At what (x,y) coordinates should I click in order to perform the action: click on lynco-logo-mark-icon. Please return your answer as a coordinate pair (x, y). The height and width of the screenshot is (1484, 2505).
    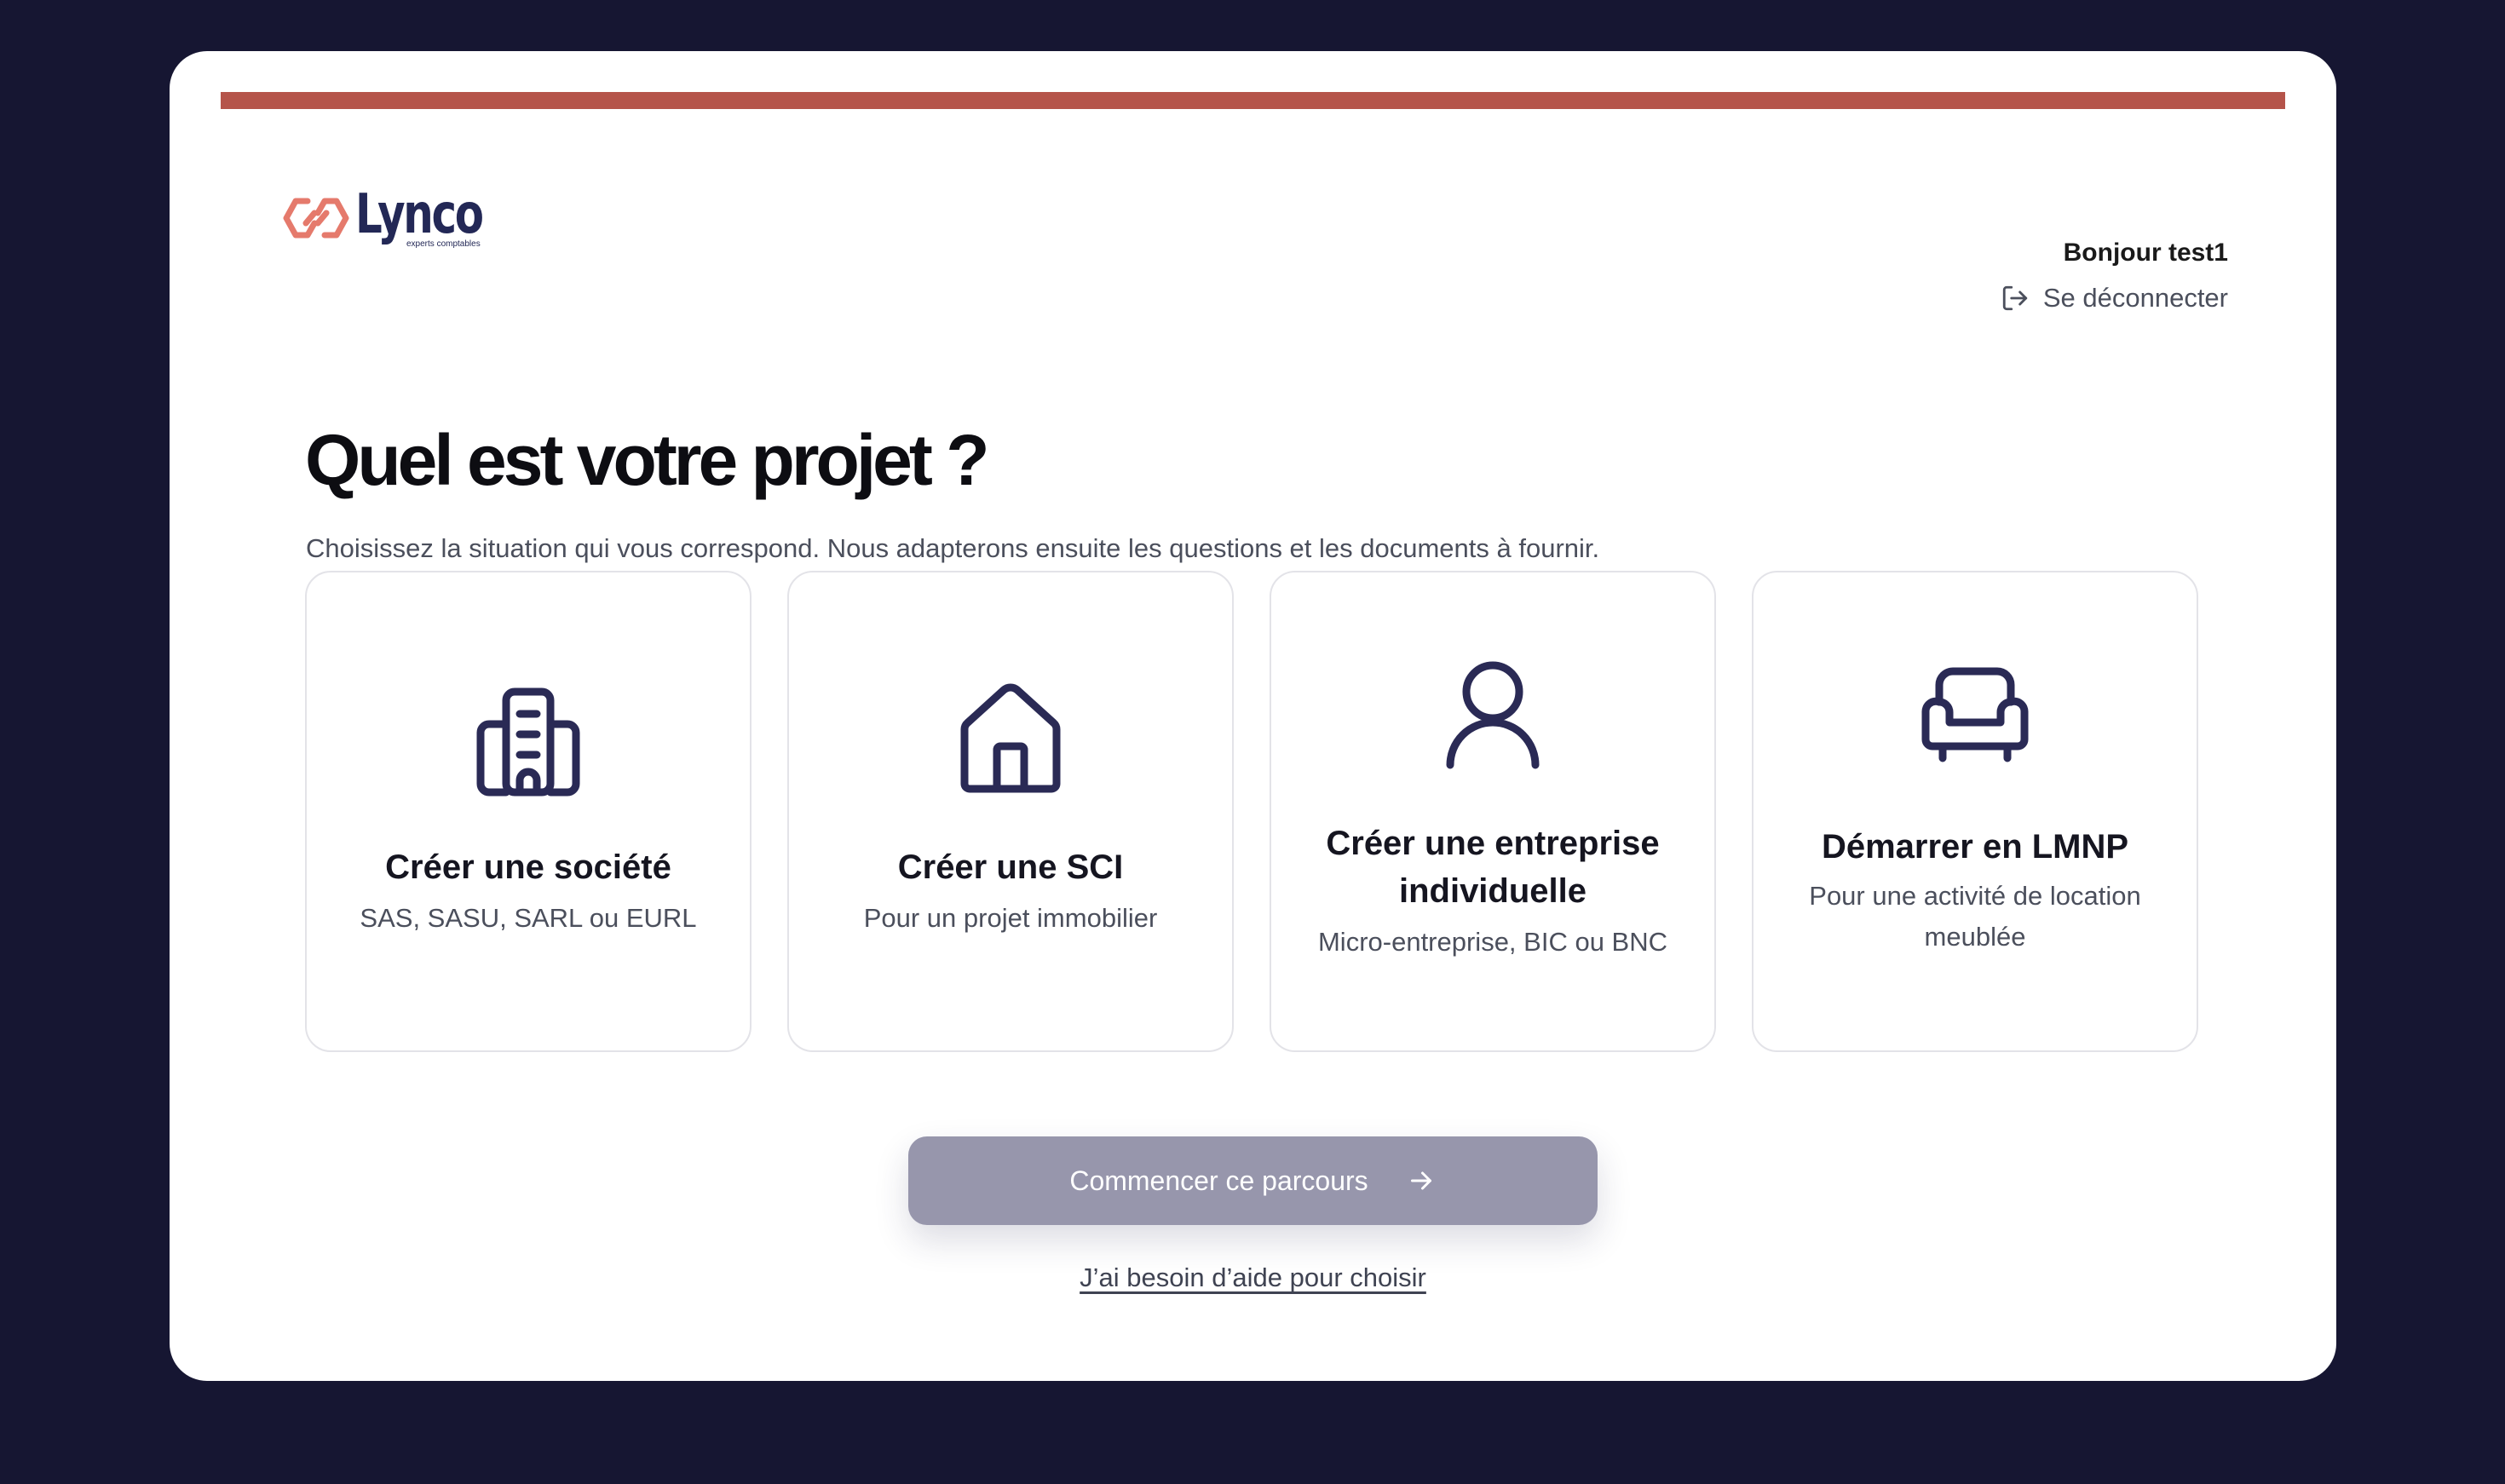
    Looking at the image, I should click on (316, 218).